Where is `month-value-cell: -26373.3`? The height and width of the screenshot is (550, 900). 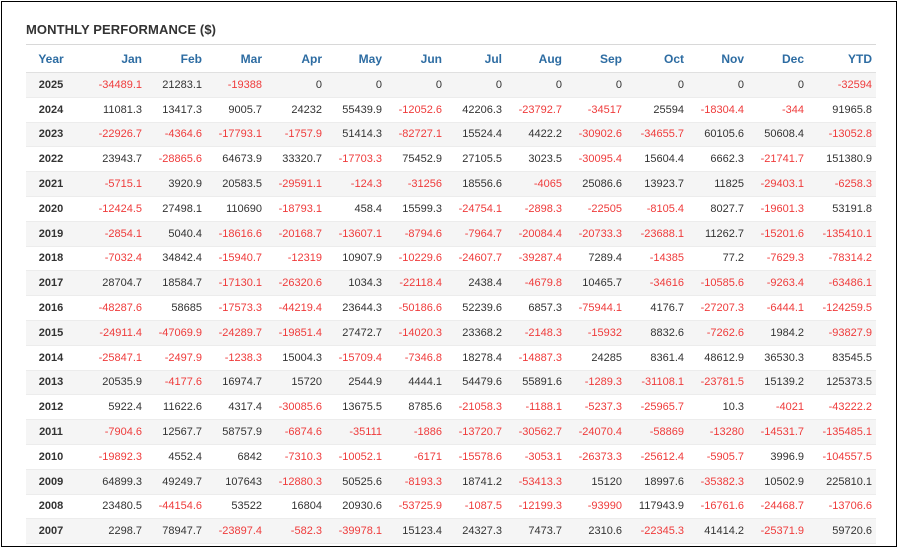 month-value-cell: -26373.3 is located at coordinates (596, 457).